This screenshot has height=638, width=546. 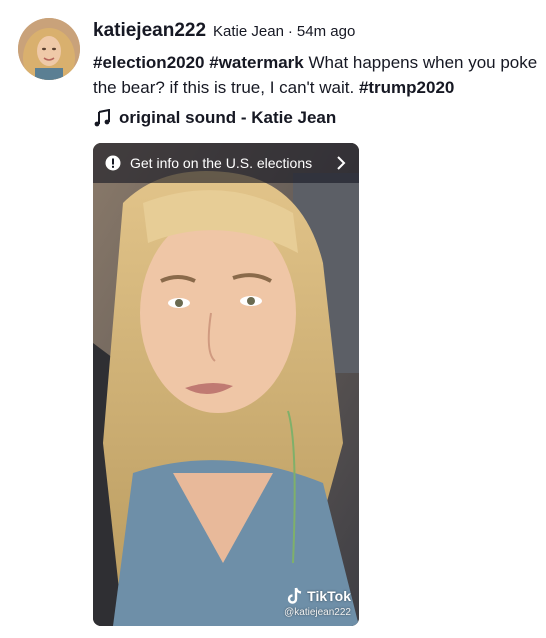 What do you see at coordinates (49, 49) in the screenshot?
I see `avatar` at bounding box center [49, 49].